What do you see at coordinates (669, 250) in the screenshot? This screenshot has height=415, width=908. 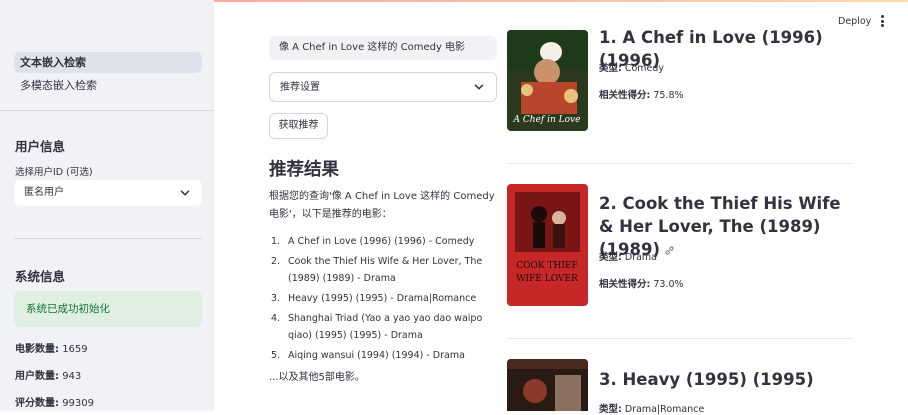 I see `link-icon` at bounding box center [669, 250].